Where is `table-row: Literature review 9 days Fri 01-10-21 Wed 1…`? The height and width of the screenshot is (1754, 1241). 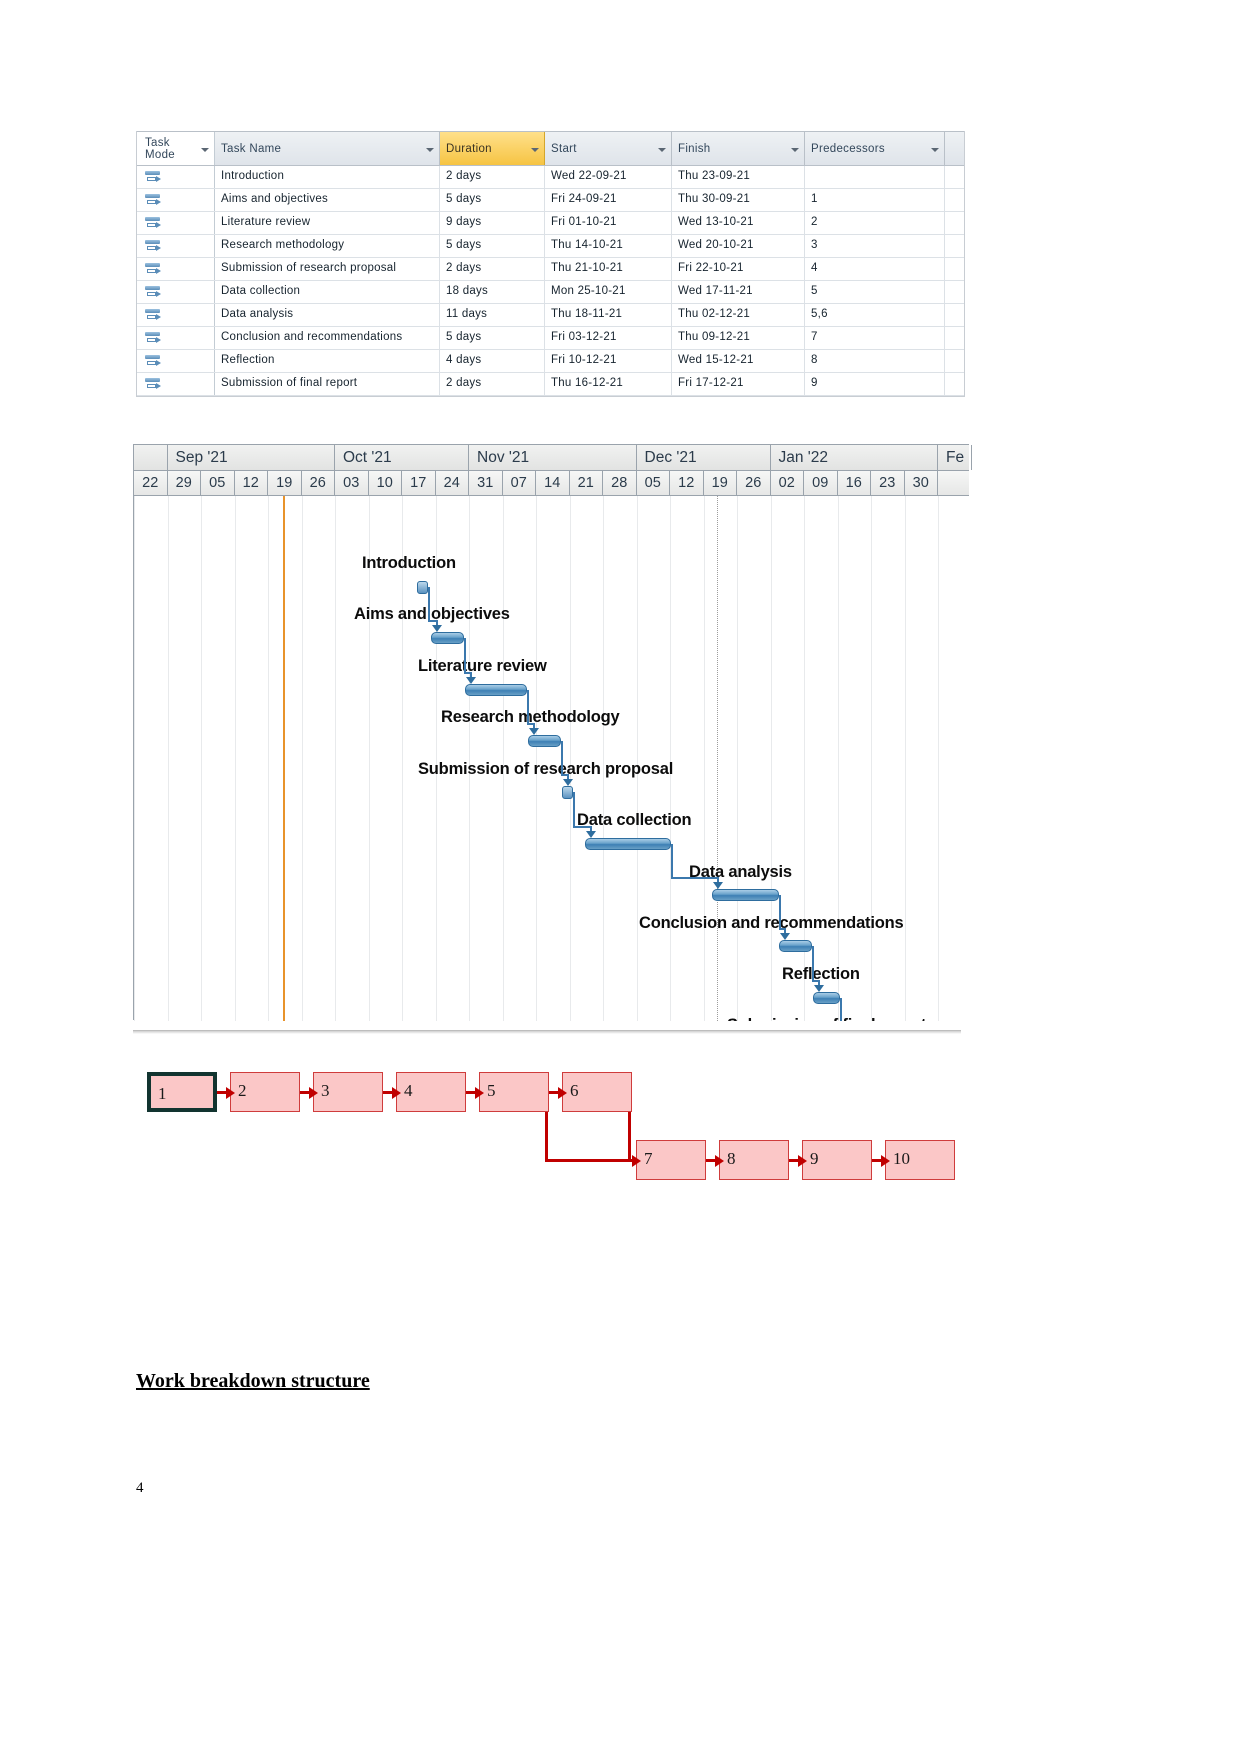 table-row: Literature review 9 days Fri 01-10-21 Wed 1… is located at coordinates (550, 223).